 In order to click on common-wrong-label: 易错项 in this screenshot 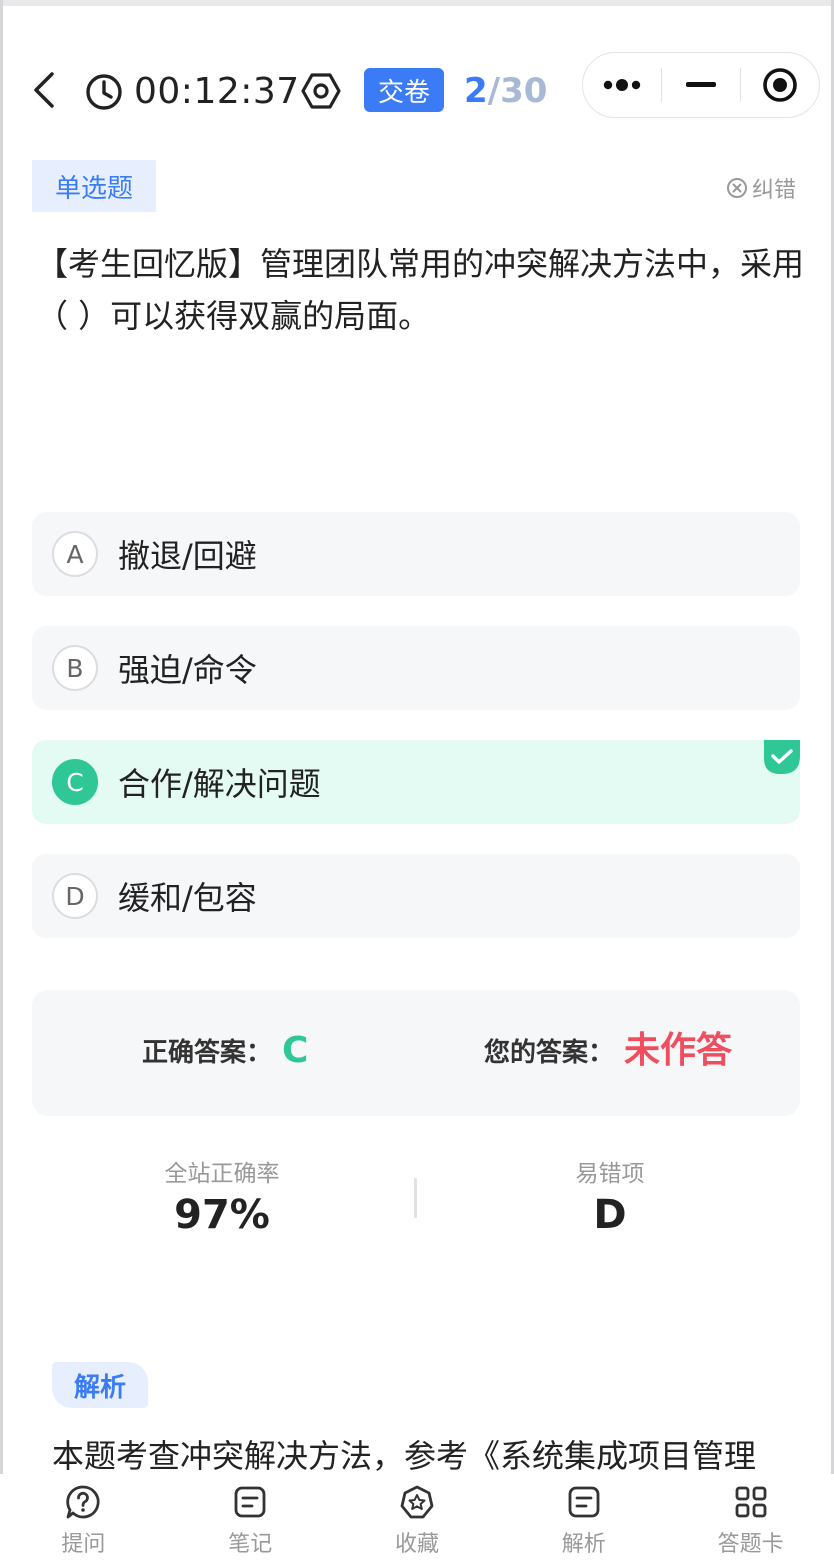, I will do `click(610, 1174)`.